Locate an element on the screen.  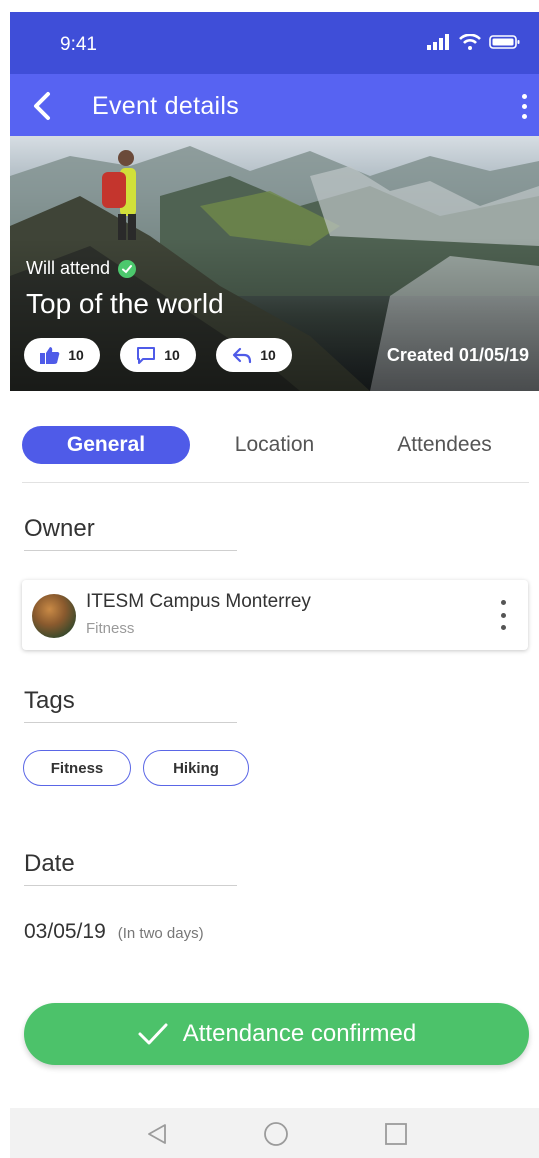
comment-button: 10 is located at coordinates (158, 355).